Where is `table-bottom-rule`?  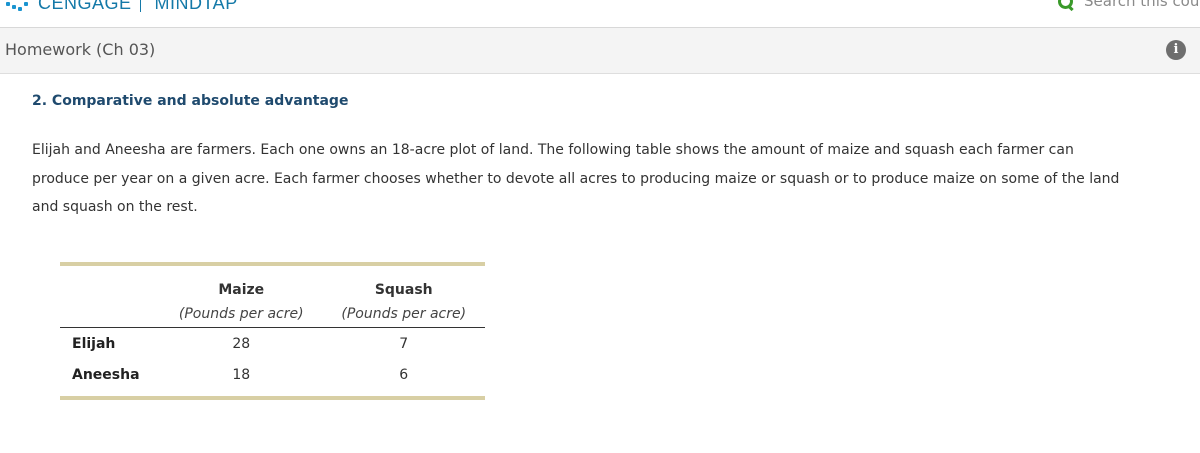
table-bottom-rule is located at coordinates (272, 398).